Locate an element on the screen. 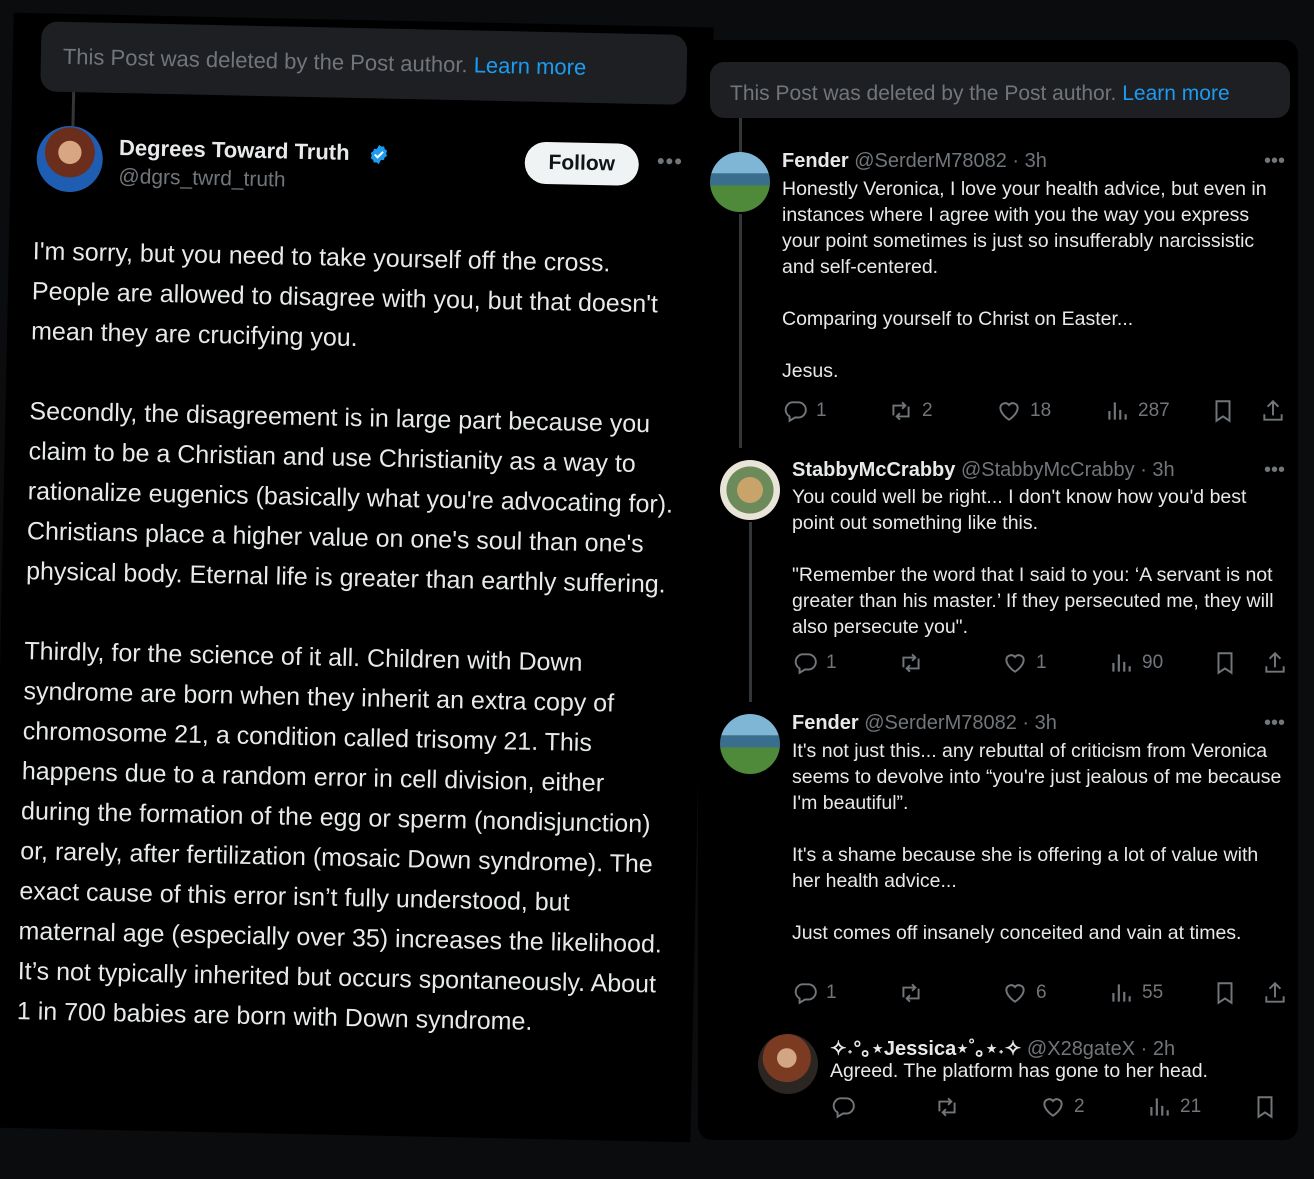 The height and width of the screenshot is (1179, 1314). like-action: 1 is located at coordinates (1024, 663).